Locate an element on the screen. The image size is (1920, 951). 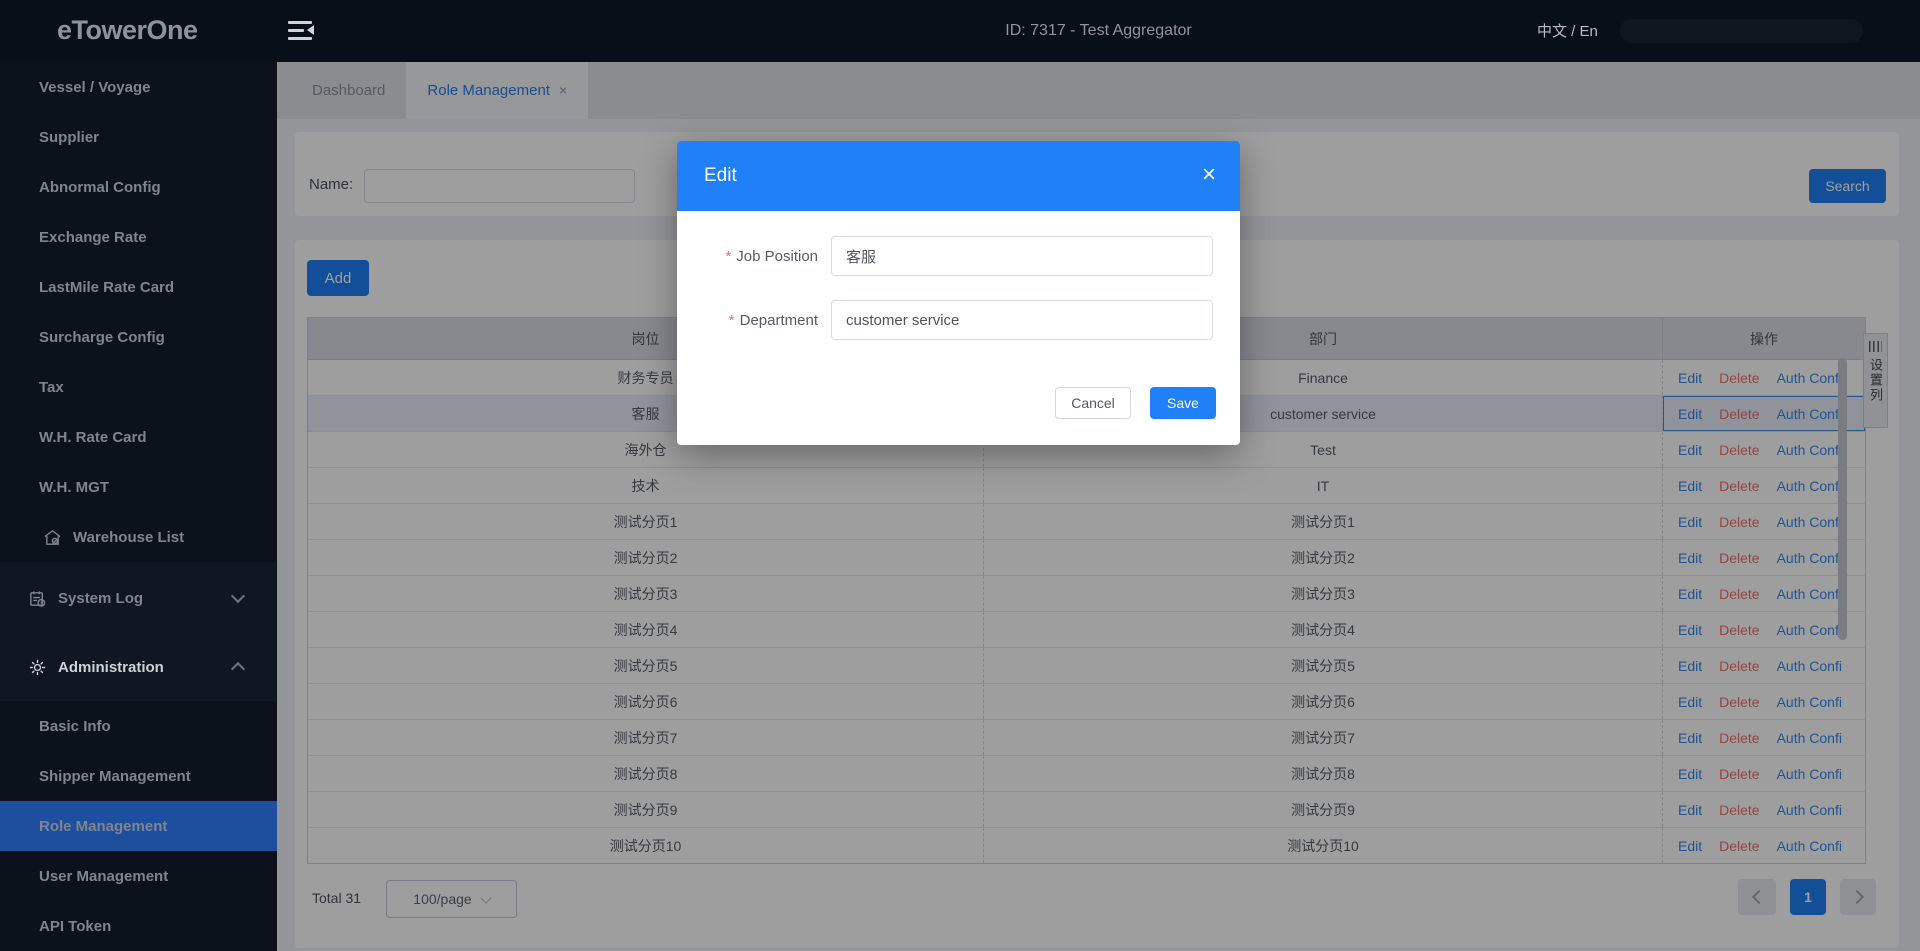
app-logo: eTowerOne is located at coordinates (127, 30).